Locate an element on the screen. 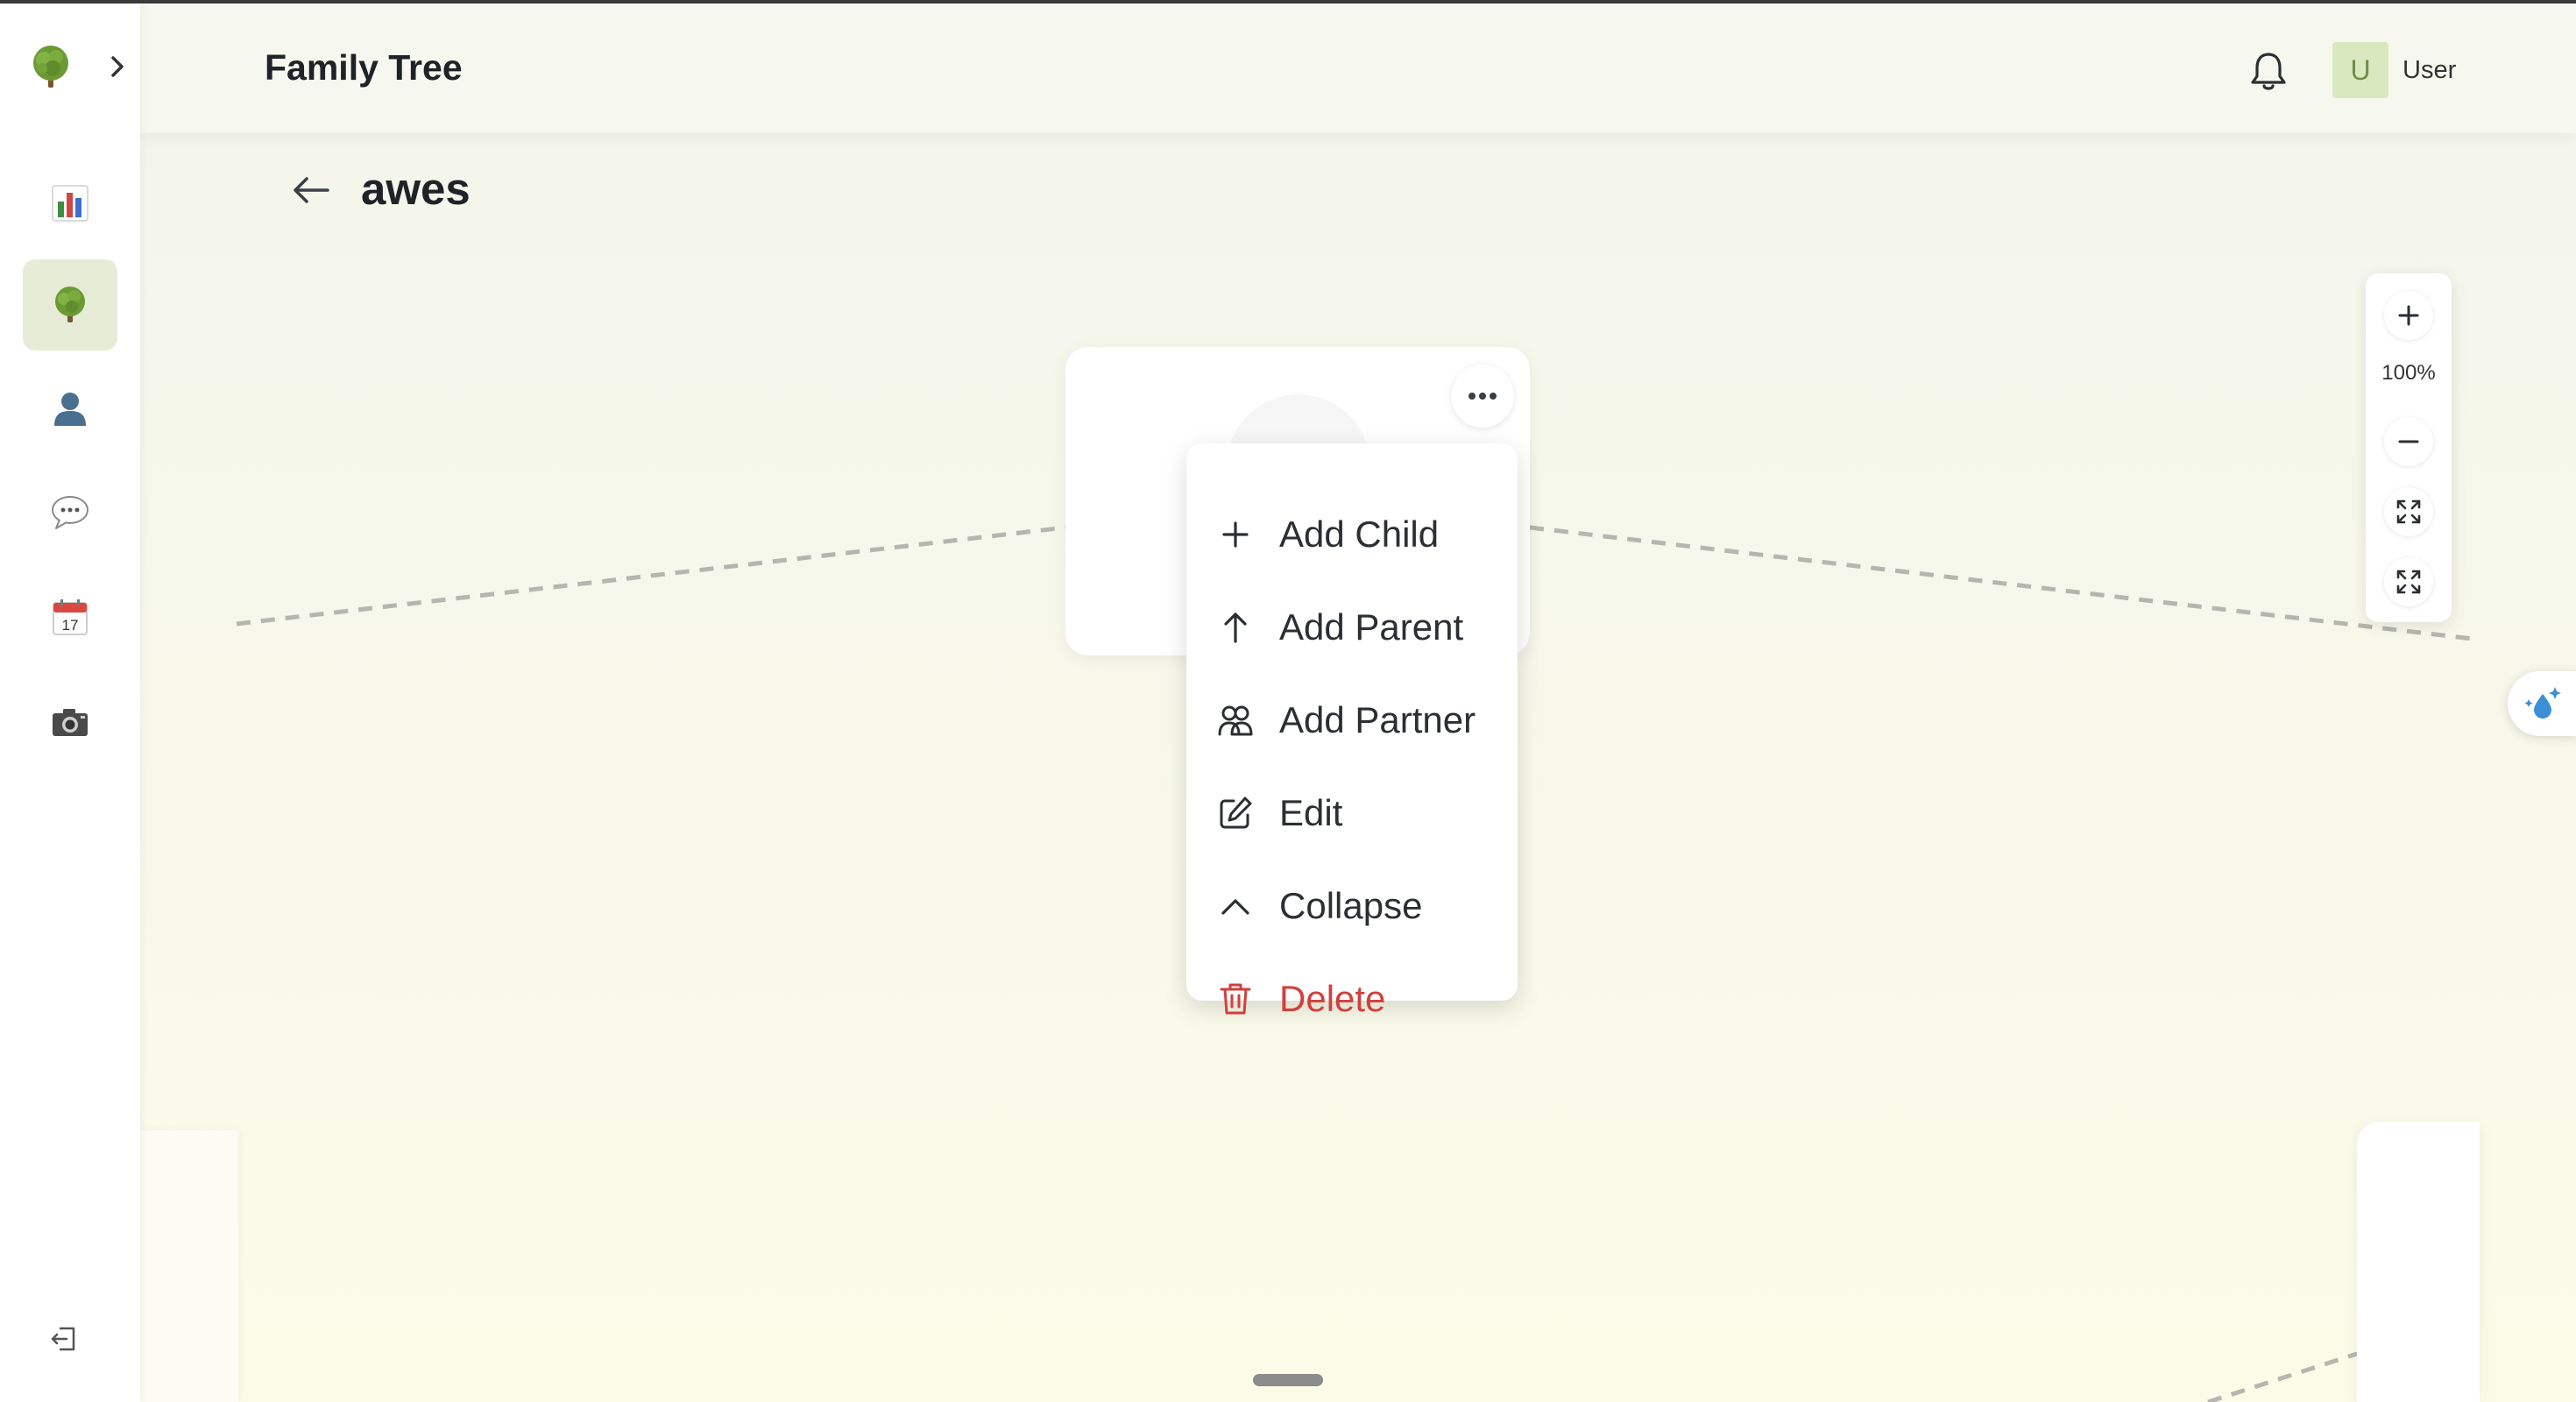  menu-item-label: Collapse is located at coordinates (1351, 905).